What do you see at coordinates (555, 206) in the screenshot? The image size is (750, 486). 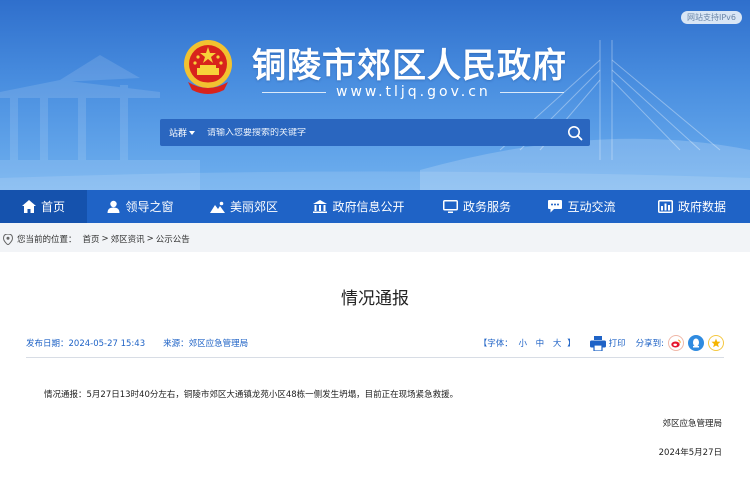 I see `chat-icon` at bounding box center [555, 206].